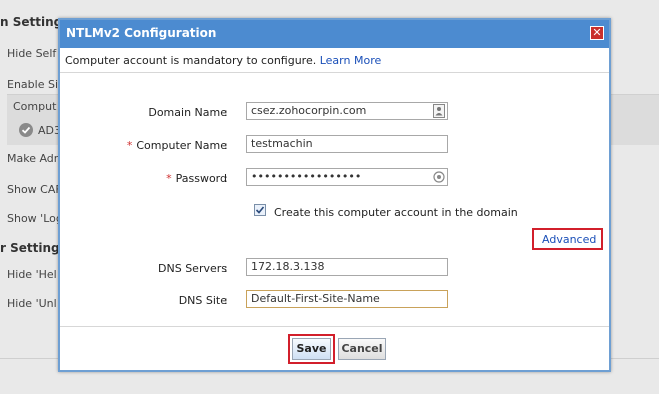 The width and height of the screenshot is (659, 394). I want to click on learn-more-link: Learn More, so click(351, 60).